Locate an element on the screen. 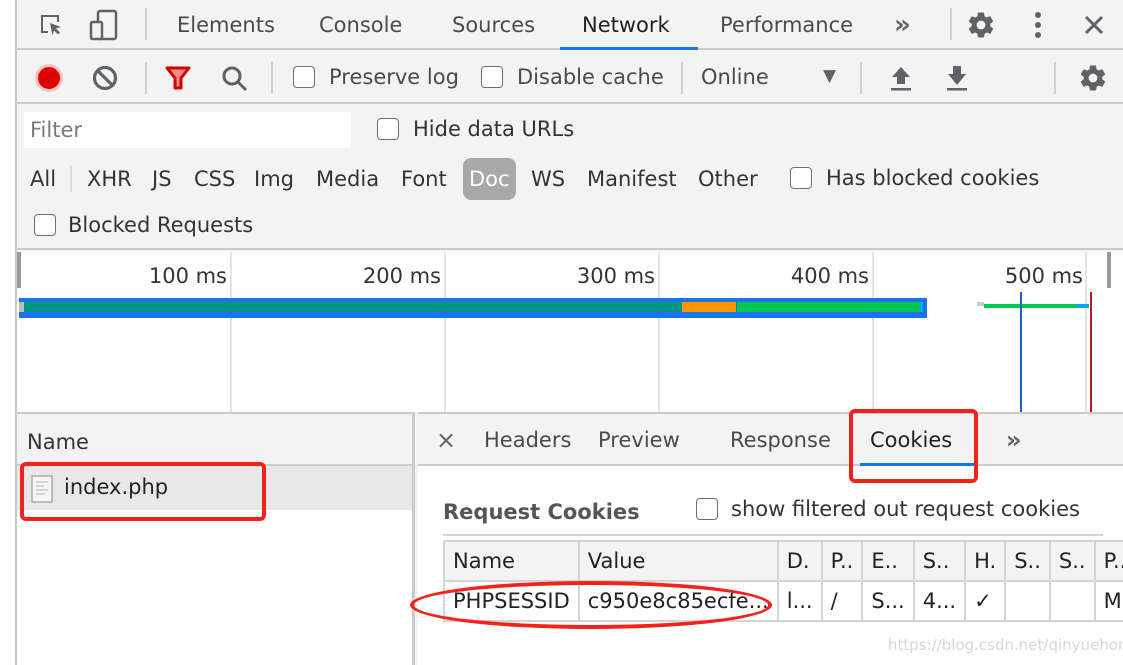 The width and height of the screenshot is (1123, 665). has-blocked-cookies-label: Has blocked cookies is located at coordinates (932, 178).